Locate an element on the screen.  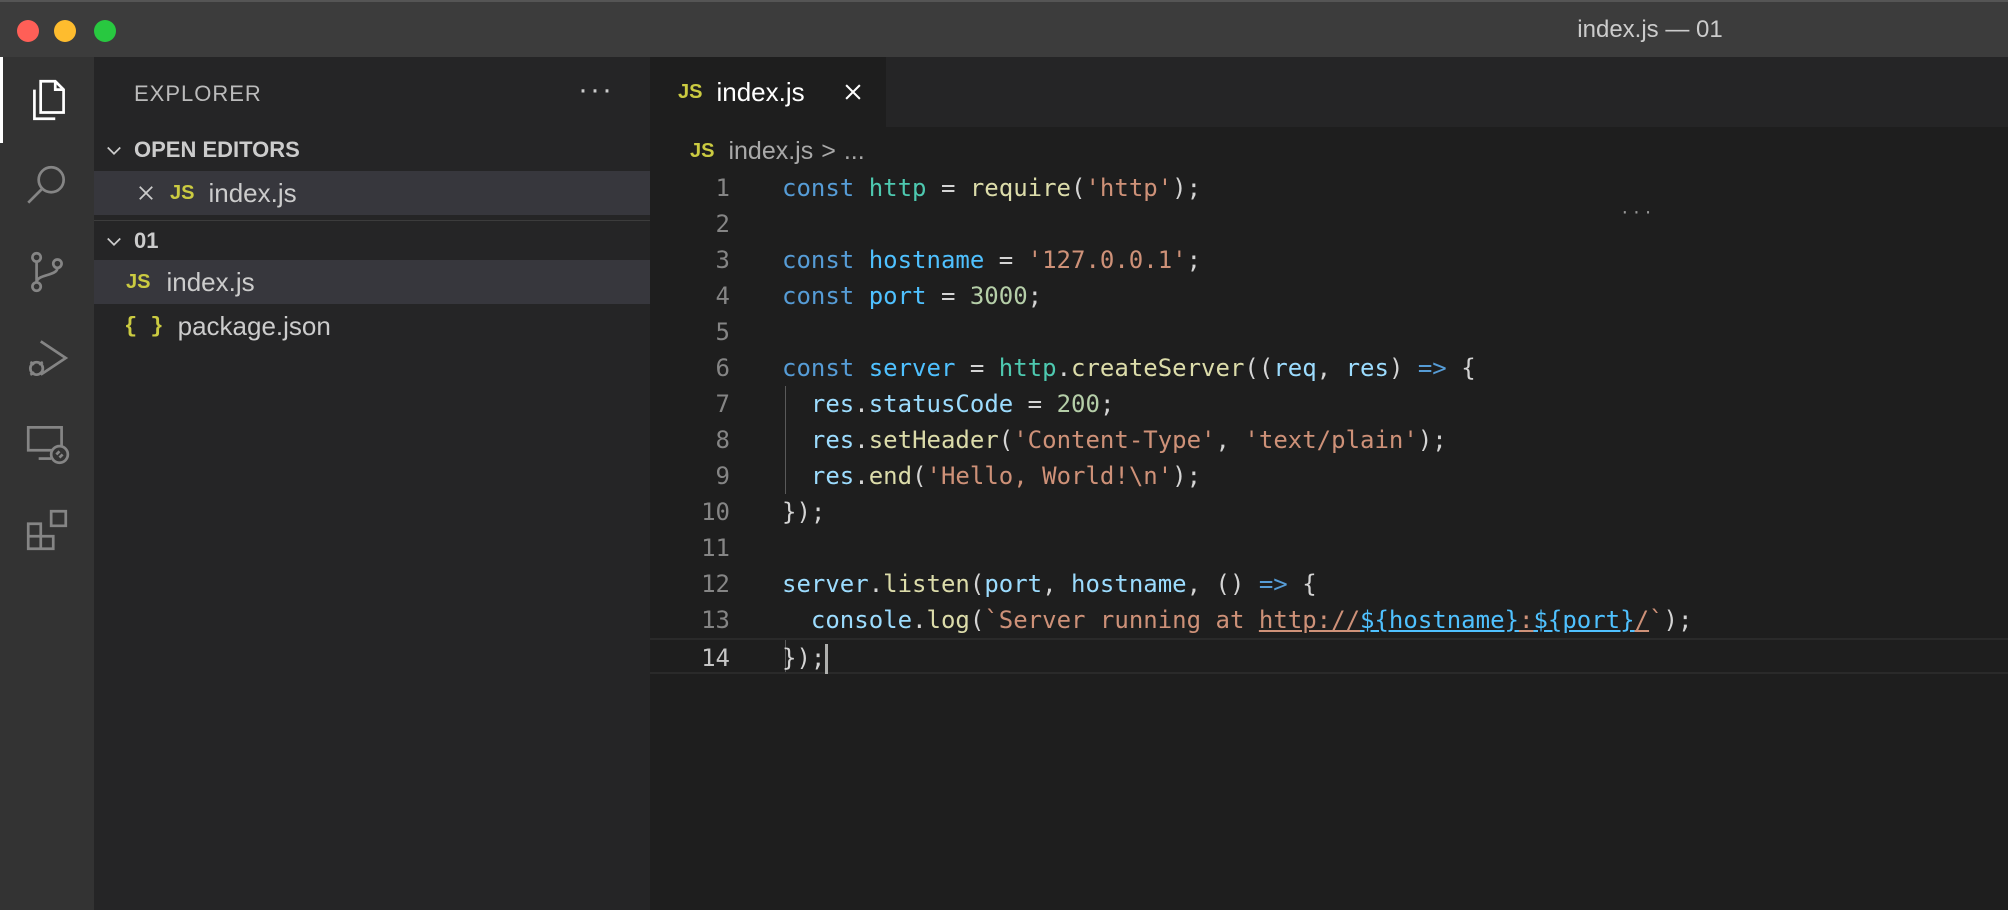
open-editor-filename: index.js is located at coordinates (252, 192).